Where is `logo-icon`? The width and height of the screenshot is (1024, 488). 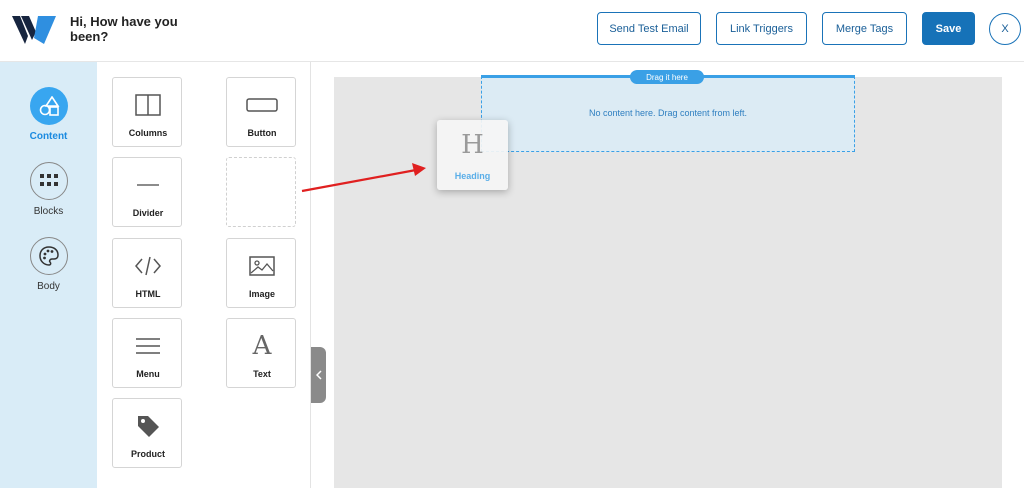
logo-icon is located at coordinates (34, 30).